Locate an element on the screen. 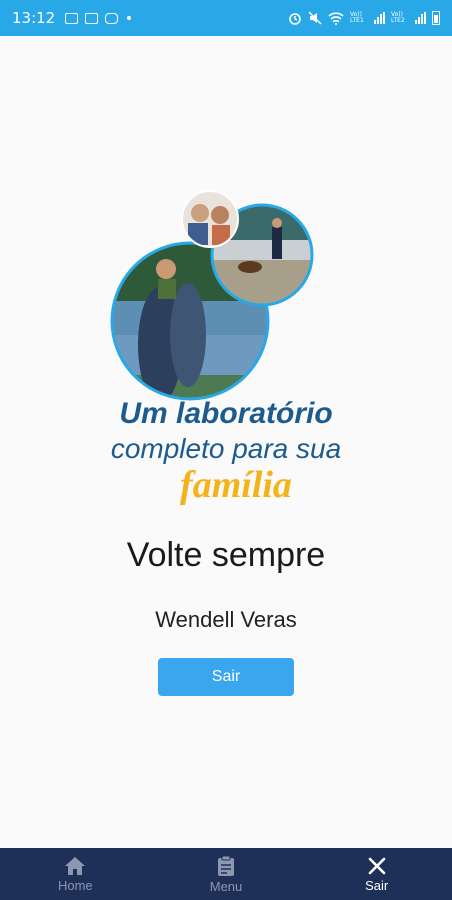 The width and height of the screenshot is (452, 900). wifi-icon is located at coordinates (336, 18).